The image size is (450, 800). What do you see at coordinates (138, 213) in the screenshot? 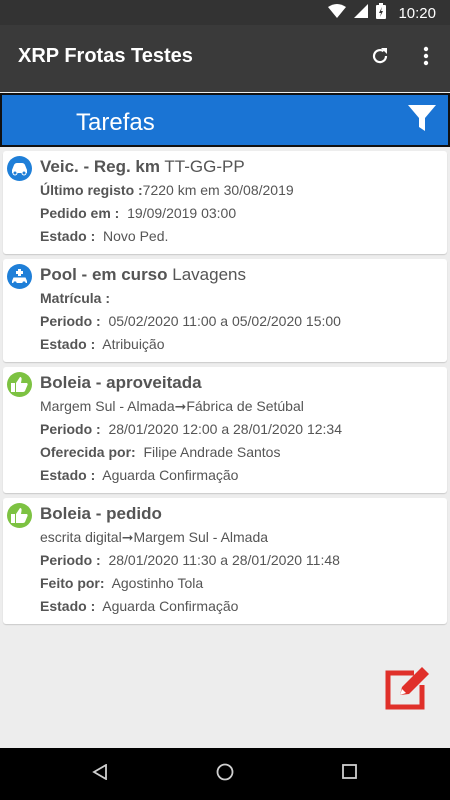
I see `task-line: Pedido em : 19/09/2019 03:00` at bounding box center [138, 213].